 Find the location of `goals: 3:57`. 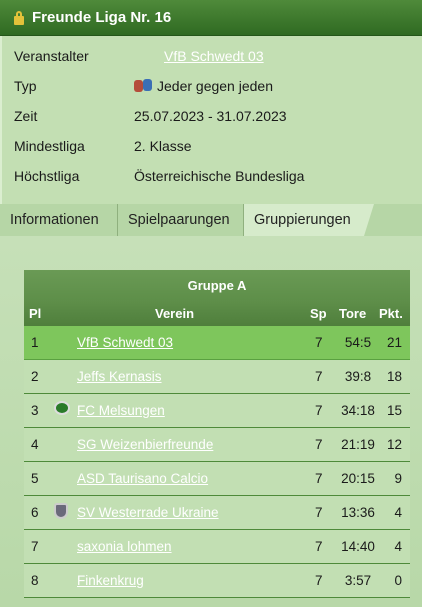

goals: 3:57 is located at coordinates (358, 580).